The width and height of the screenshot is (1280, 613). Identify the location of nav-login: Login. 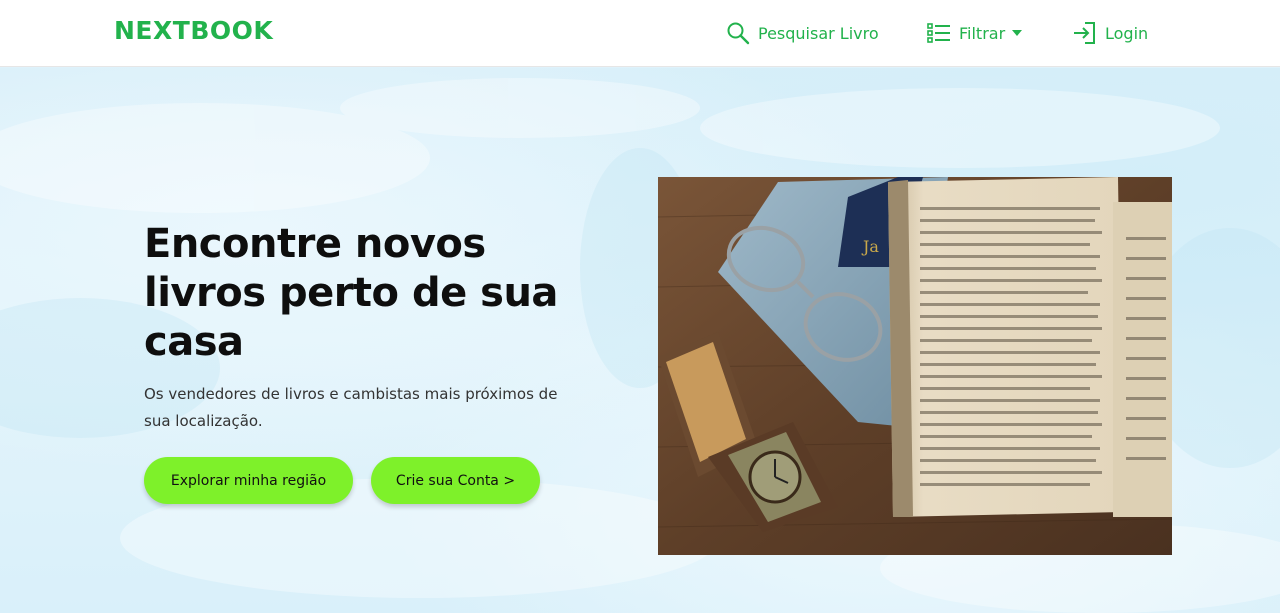
(1110, 33).